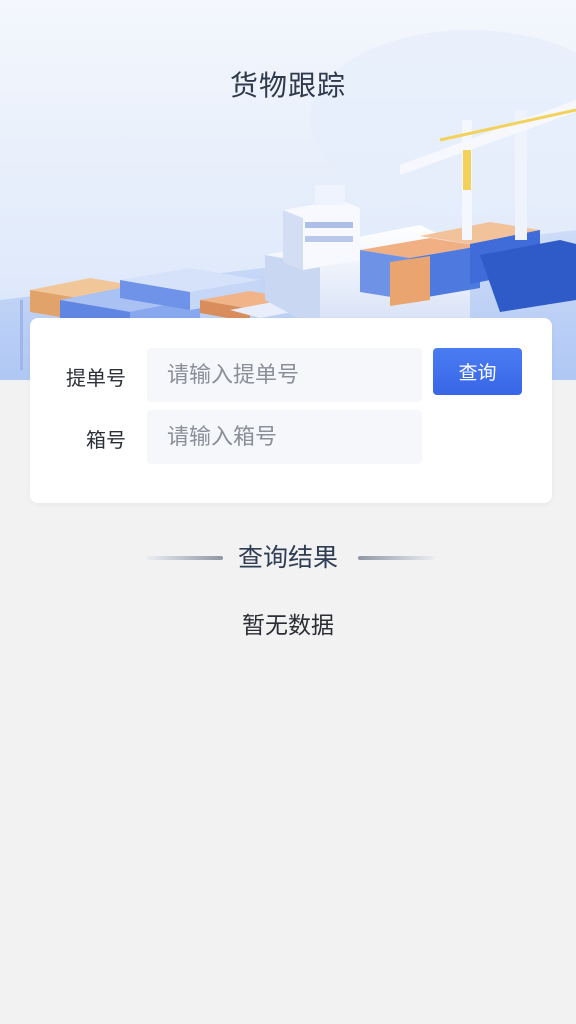 This screenshot has width=576, height=1024. Describe the element at coordinates (284, 437) in the screenshot. I see `container-number-input` at that location.